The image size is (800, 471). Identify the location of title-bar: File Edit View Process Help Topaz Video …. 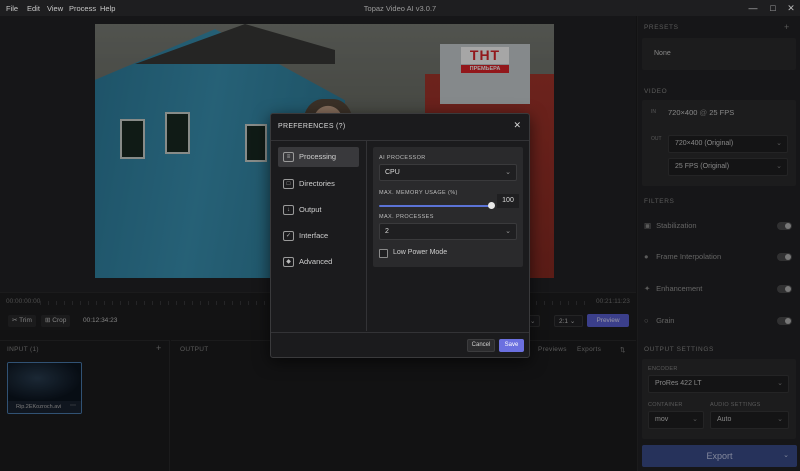
(400, 8).